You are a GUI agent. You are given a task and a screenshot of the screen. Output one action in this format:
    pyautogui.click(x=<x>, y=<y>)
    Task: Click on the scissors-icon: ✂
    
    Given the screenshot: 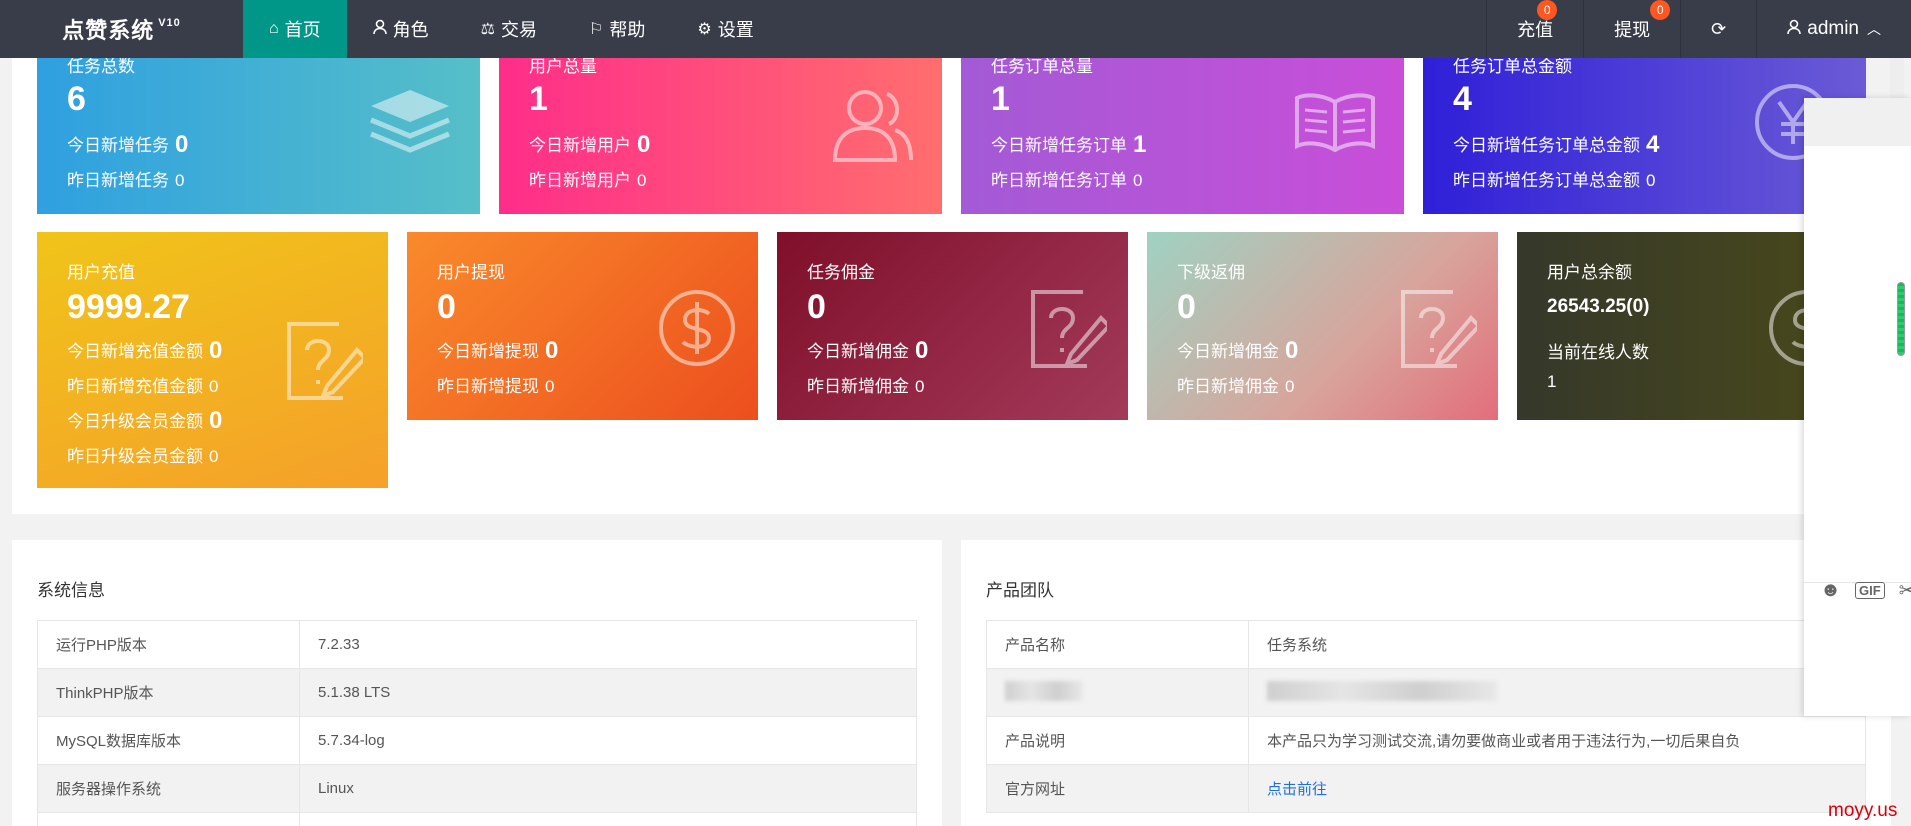 What is the action you would take?
    pyautogui.click(x=1905, y=590)
    